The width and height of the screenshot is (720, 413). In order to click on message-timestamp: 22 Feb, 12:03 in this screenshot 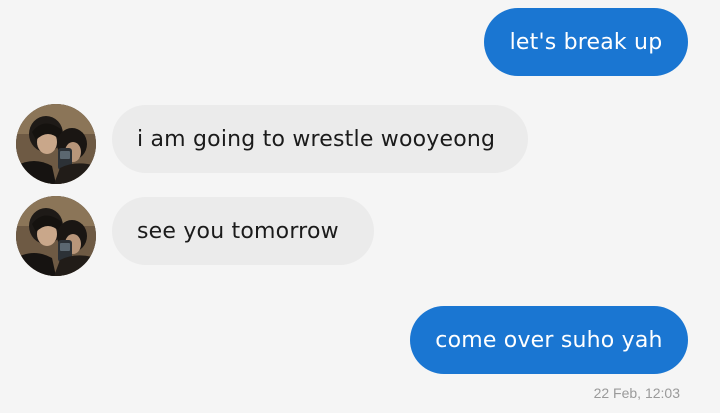, I will do `click(636, 393)`.